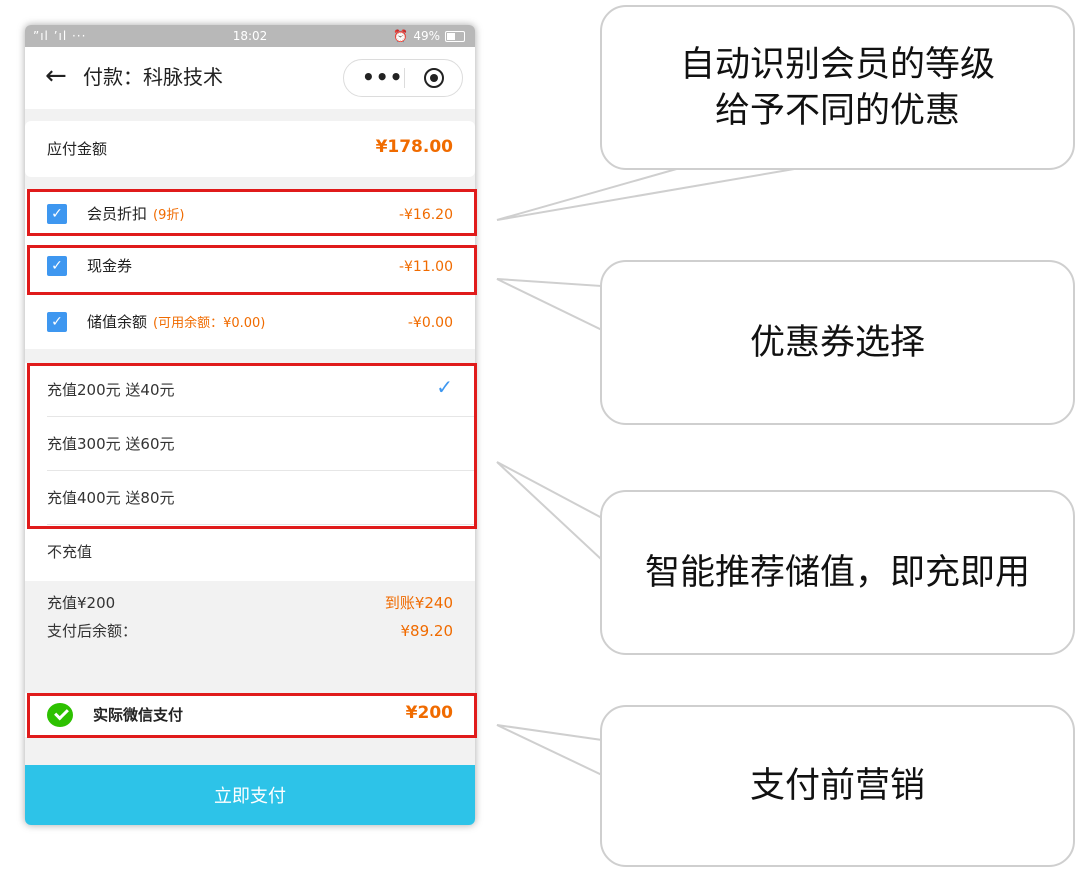 This screenshot has width=1080, height=869. I want to click on battery-percent: 49%, so click(426, 36).